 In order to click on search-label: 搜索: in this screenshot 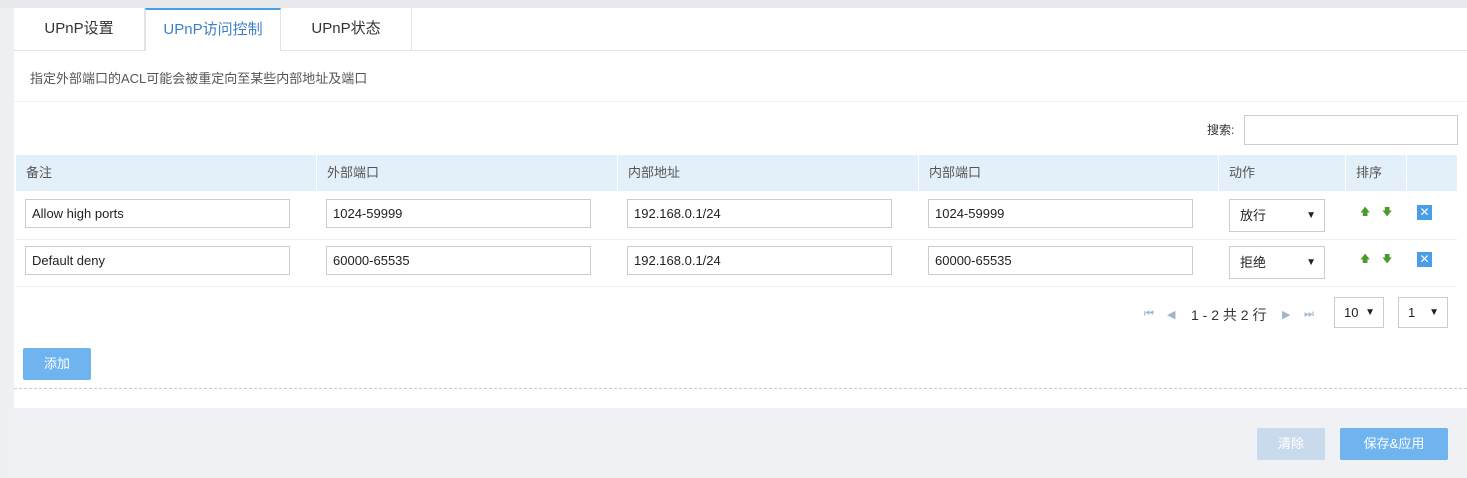, I will do `click(1221, 130)`.